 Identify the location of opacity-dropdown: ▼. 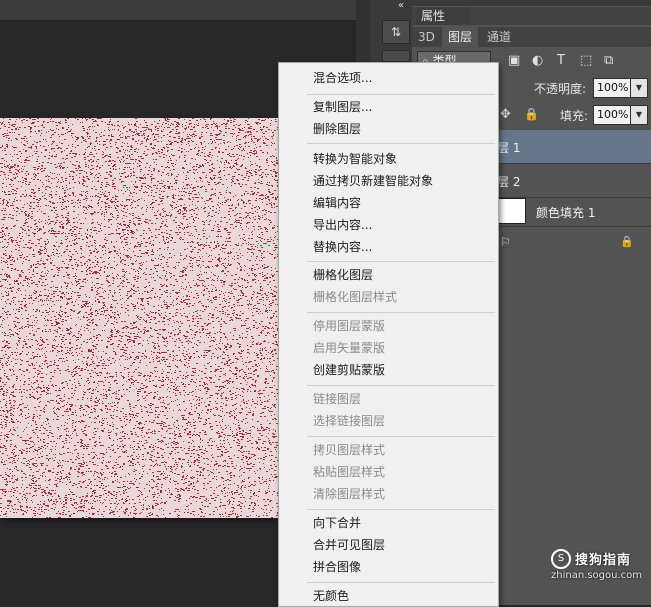
(639, 88).